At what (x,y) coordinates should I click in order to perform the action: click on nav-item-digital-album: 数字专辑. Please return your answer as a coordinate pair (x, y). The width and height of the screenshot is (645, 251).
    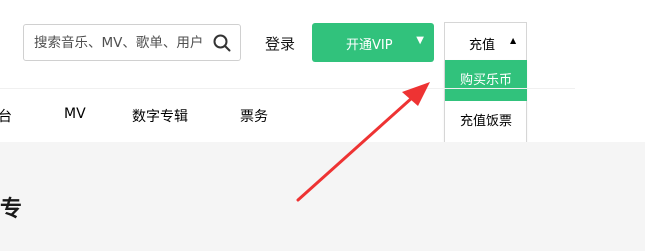
    Looking at the image, I should click on (160, 116).